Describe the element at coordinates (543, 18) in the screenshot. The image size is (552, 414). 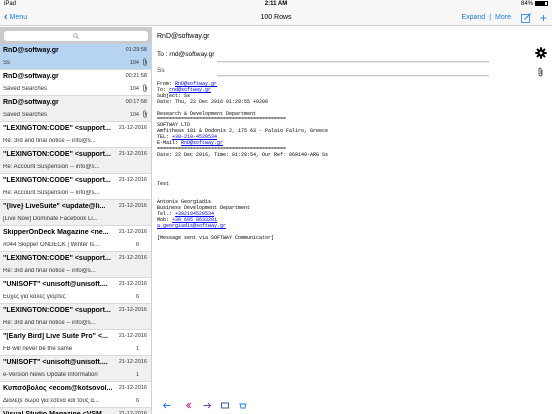
I see `add-button: +` at that location.